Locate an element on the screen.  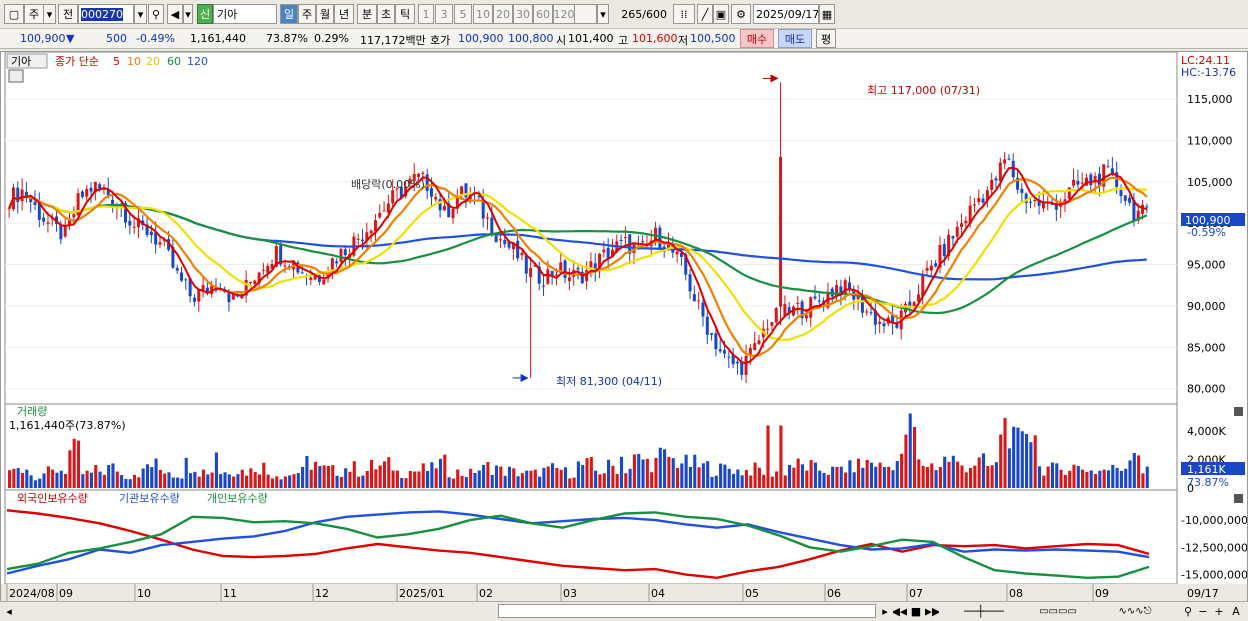
calendar-icon: ▦ is located at coordinates (827, 14).